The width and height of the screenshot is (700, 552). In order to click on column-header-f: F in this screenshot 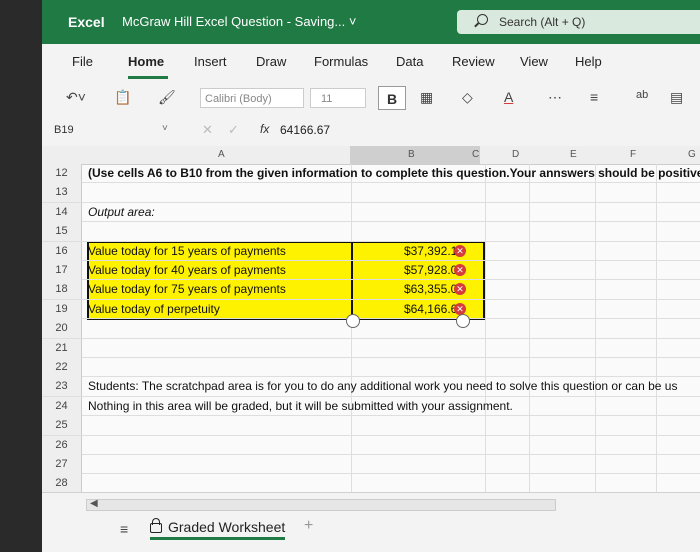, I will do `click(633, 154)`.